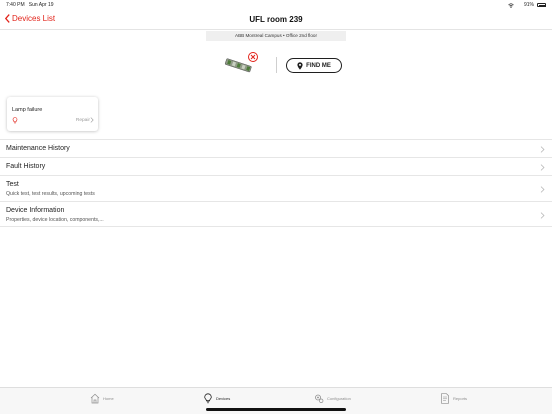  I want to click on menu-item-title: Maintenance History, so click(38, 148).